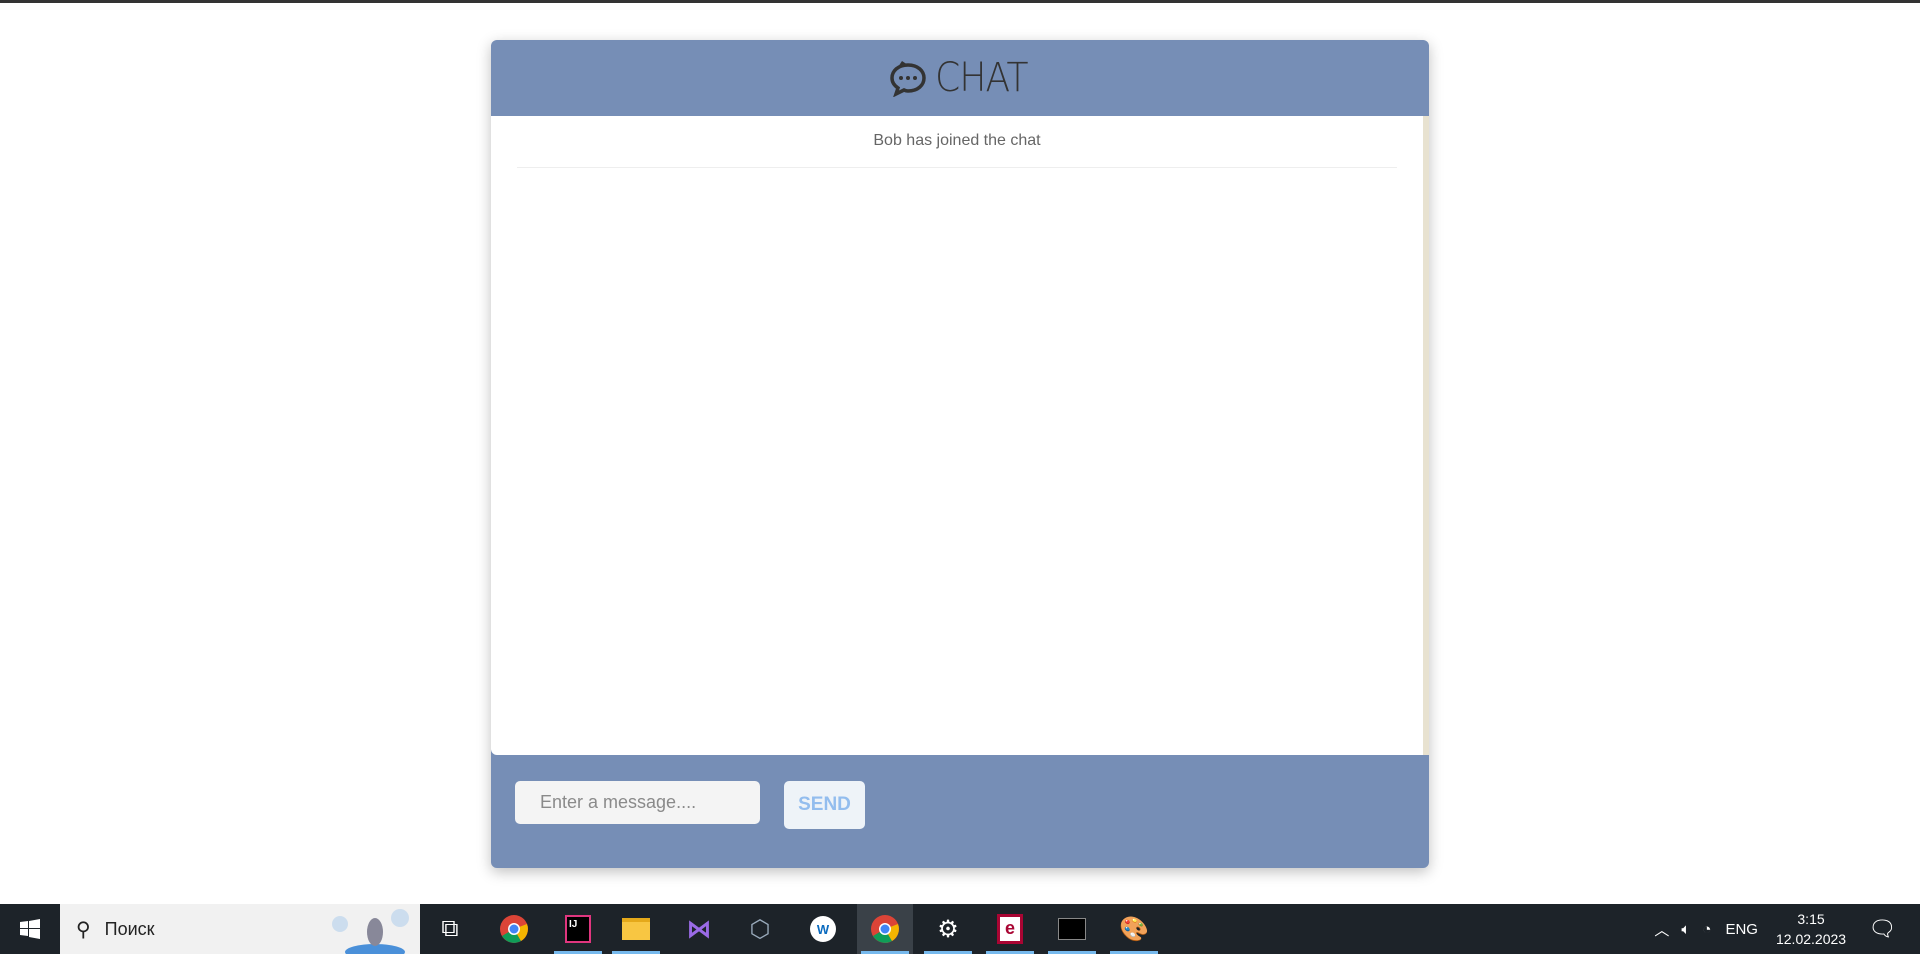  What do you see at coordinates (1882, 929) in the screenshot?
I see `notifications-icon: 🗨︎` at bounding box center [1882, 929].